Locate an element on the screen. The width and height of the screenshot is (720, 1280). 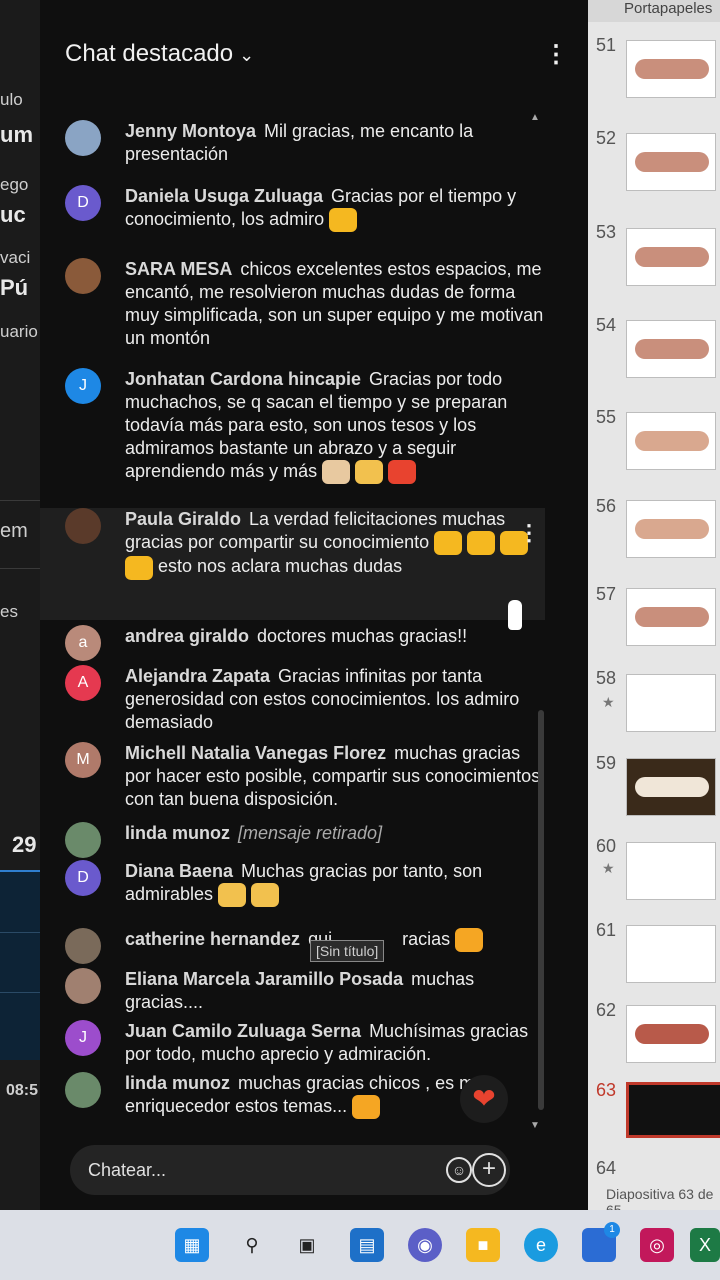
message-author: SARA MESA is located at coordinates (178, 269).